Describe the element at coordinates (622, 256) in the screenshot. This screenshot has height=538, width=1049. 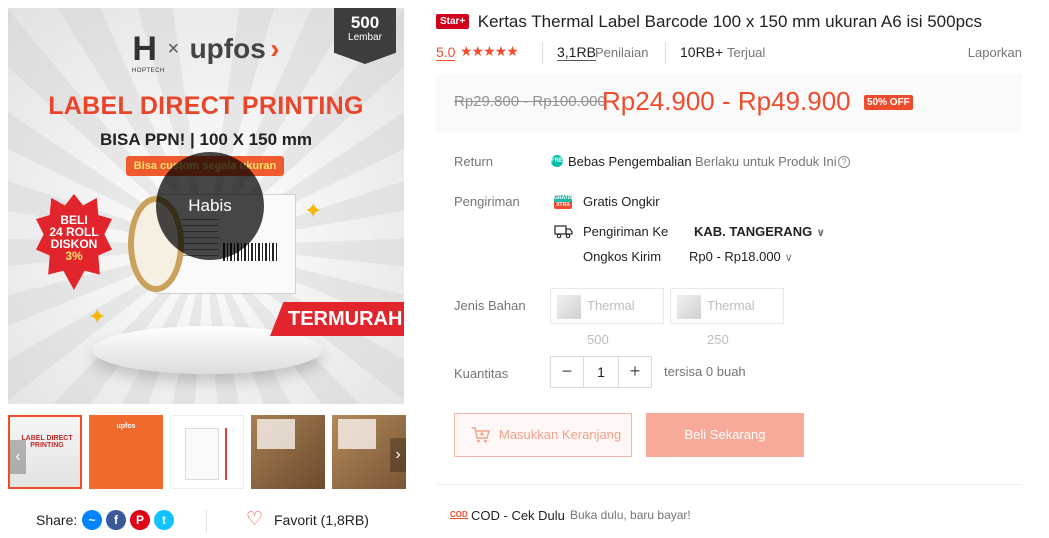
I see `shipping-cost-label: Ongkos Kirim` at that location.